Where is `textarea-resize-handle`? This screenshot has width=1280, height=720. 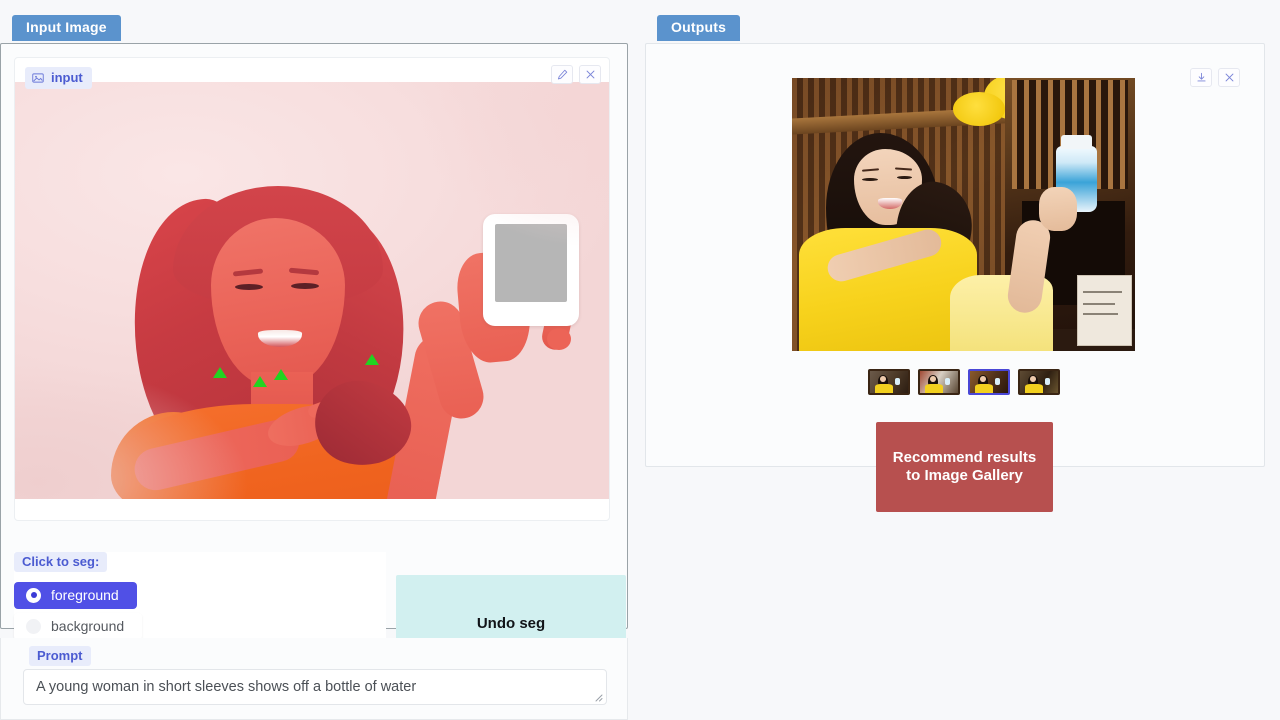
textarea-resize-handle is located at coordinates (598, 697).